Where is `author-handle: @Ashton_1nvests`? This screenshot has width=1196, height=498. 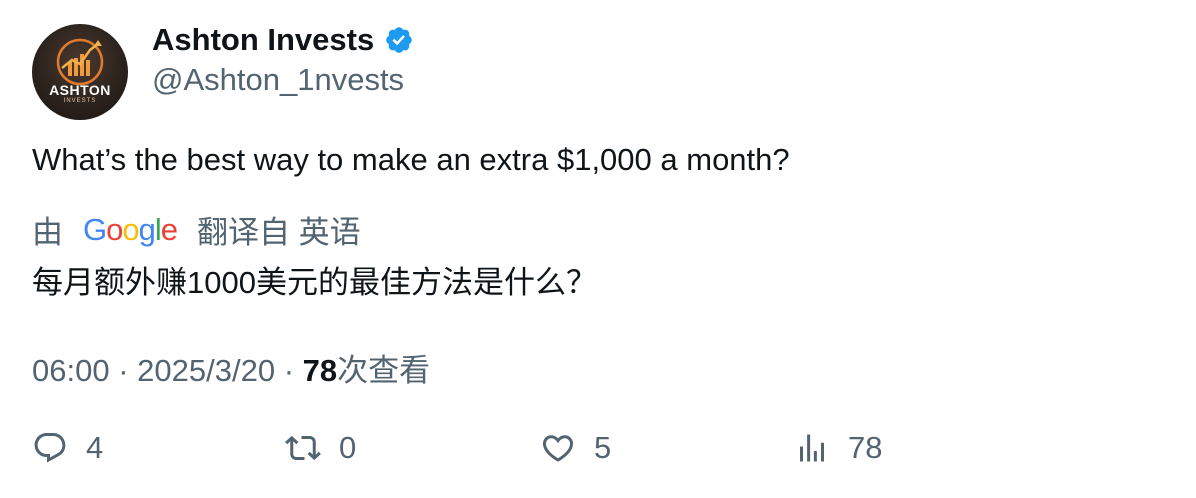
author-handle: @Ashton_1nvests is located at coordinates (278, 80).